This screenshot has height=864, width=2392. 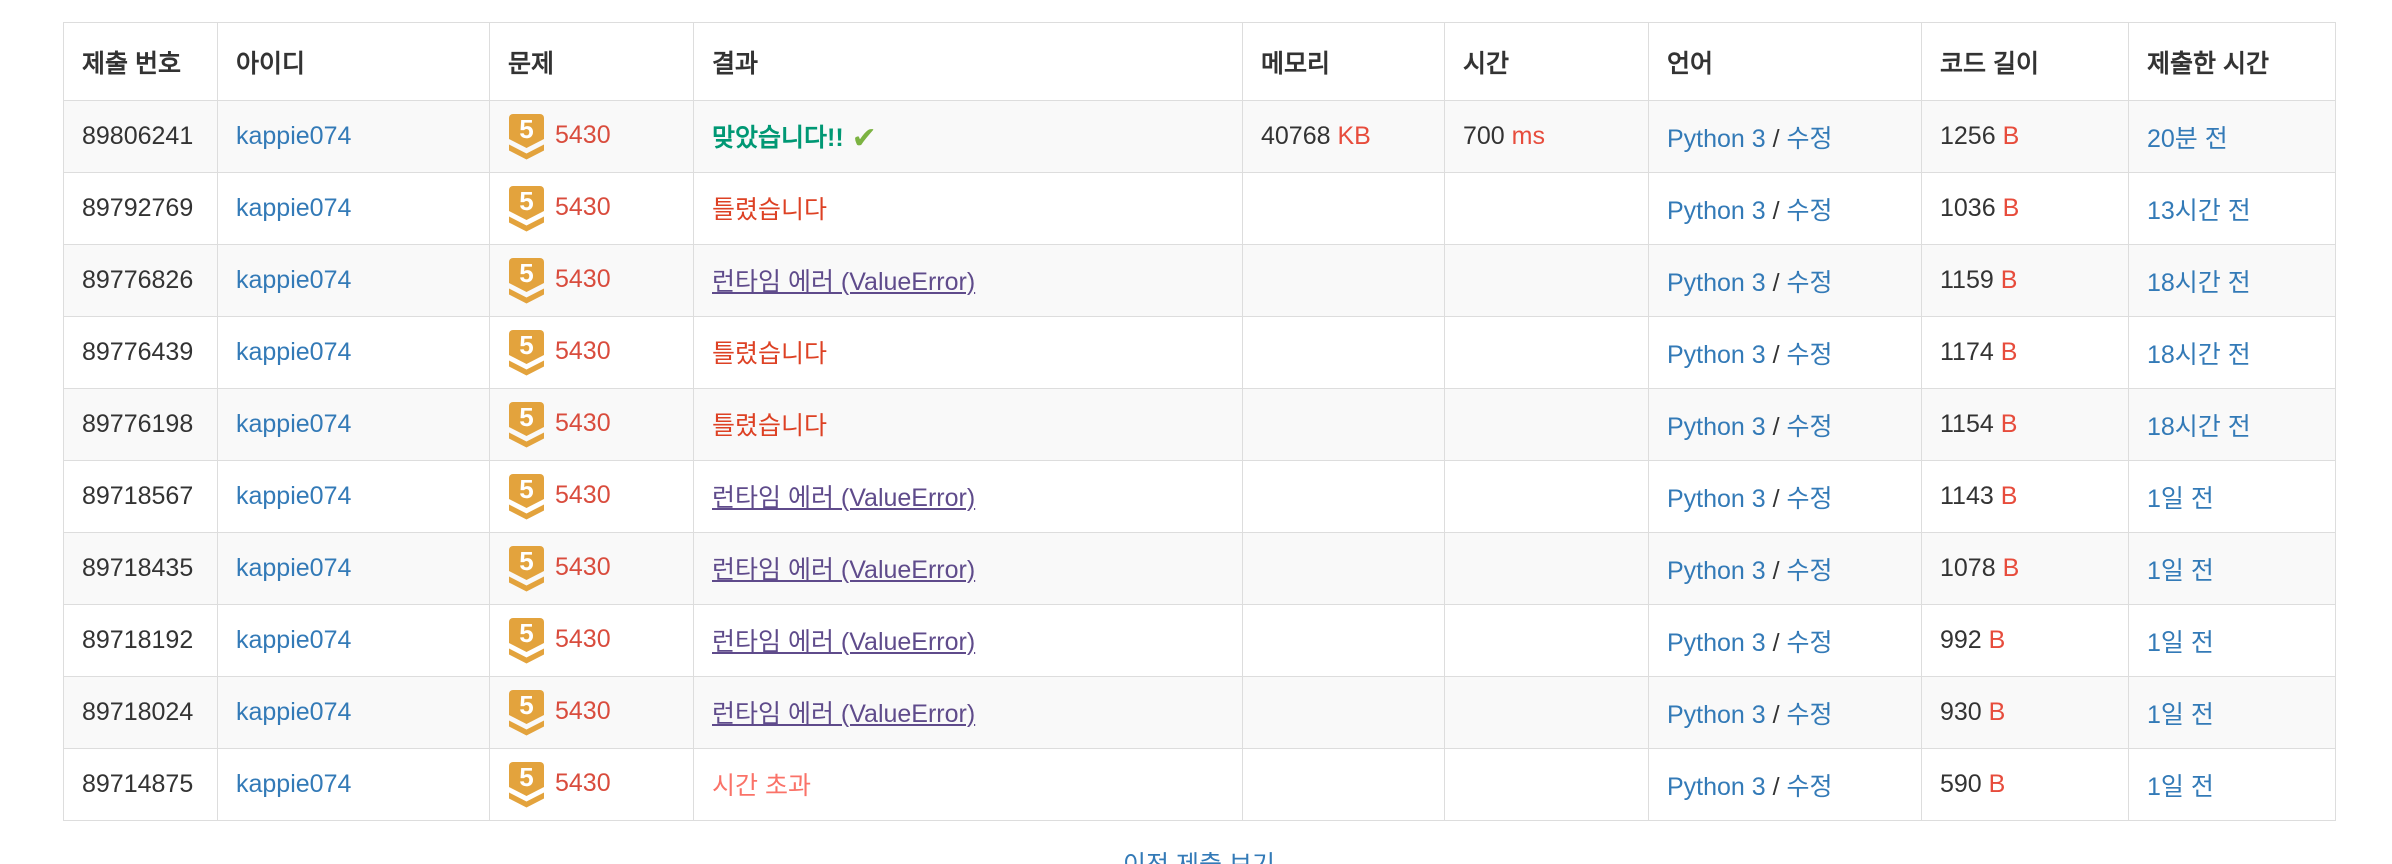 What do you see at coordinates (140, 61) in the screenshot?
I see `column-header-submission-id: 제출 번호` at bounding box center [140, 61].